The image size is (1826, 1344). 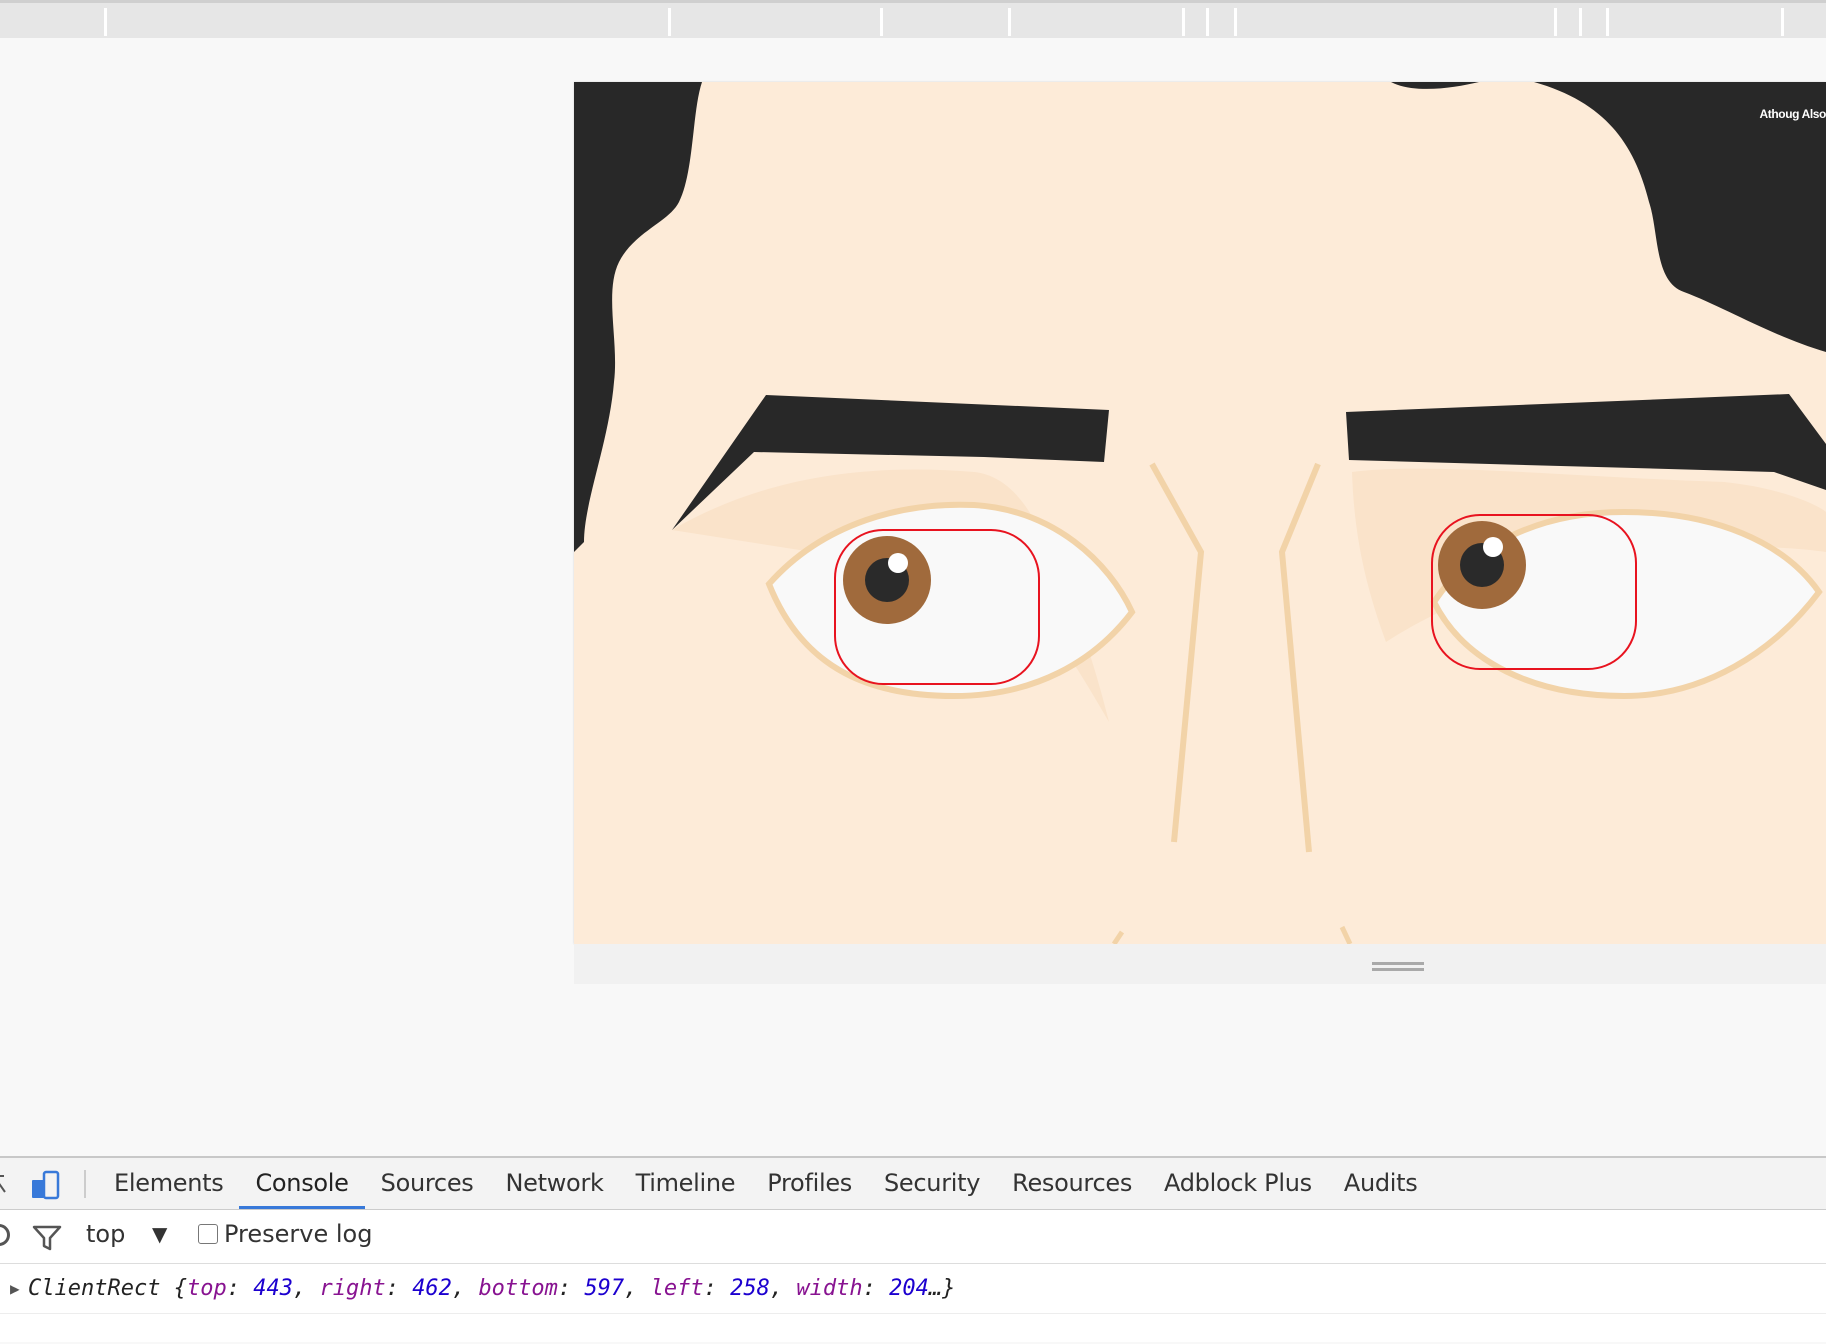 I want to click on tab-timeline: Timeline, so click(x=686, y=1183).